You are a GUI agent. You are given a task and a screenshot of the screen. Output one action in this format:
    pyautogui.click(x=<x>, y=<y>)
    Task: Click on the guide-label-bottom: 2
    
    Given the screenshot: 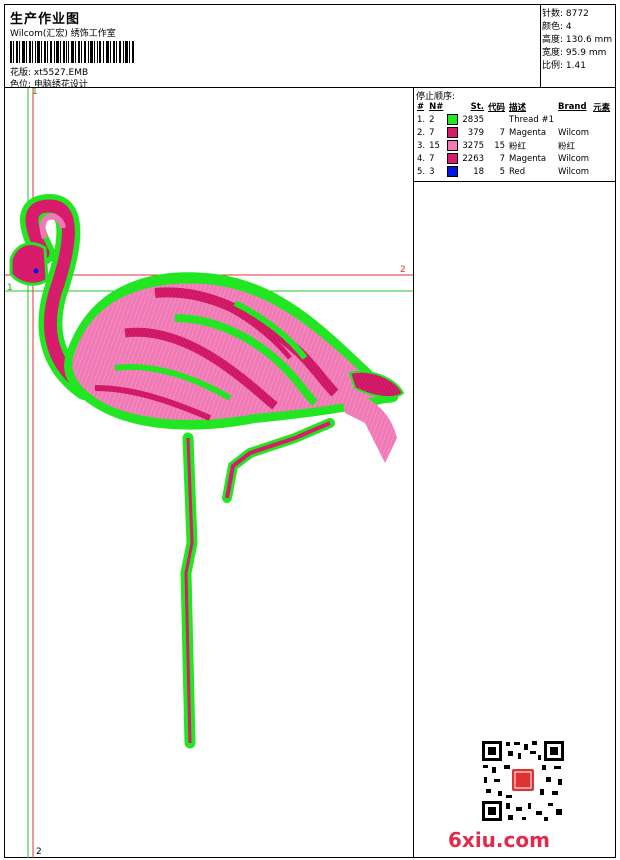 What is the action you would take?
    pyautogui.click(x=39, y=852)
    